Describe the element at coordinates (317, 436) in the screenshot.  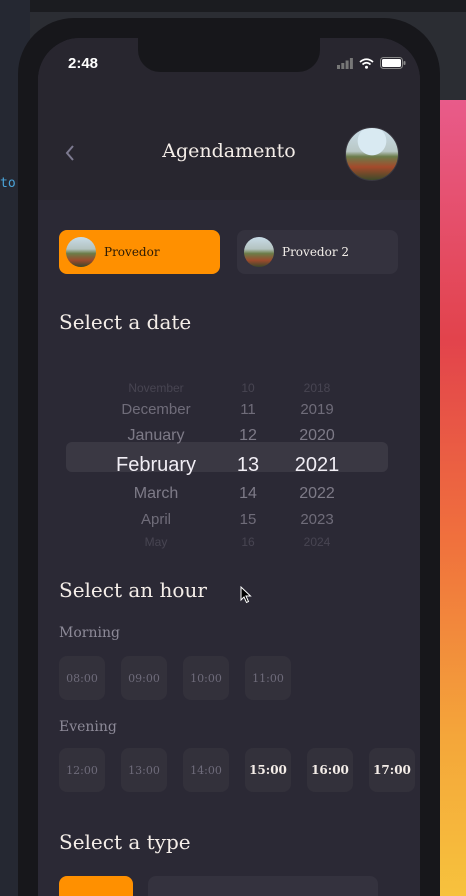
I see `picker-option: 2020` at that location.